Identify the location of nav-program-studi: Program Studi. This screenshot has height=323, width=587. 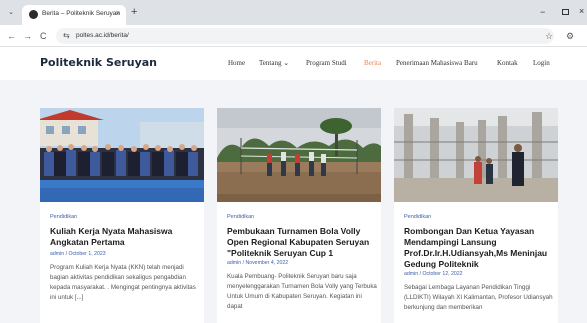
(326, 63).